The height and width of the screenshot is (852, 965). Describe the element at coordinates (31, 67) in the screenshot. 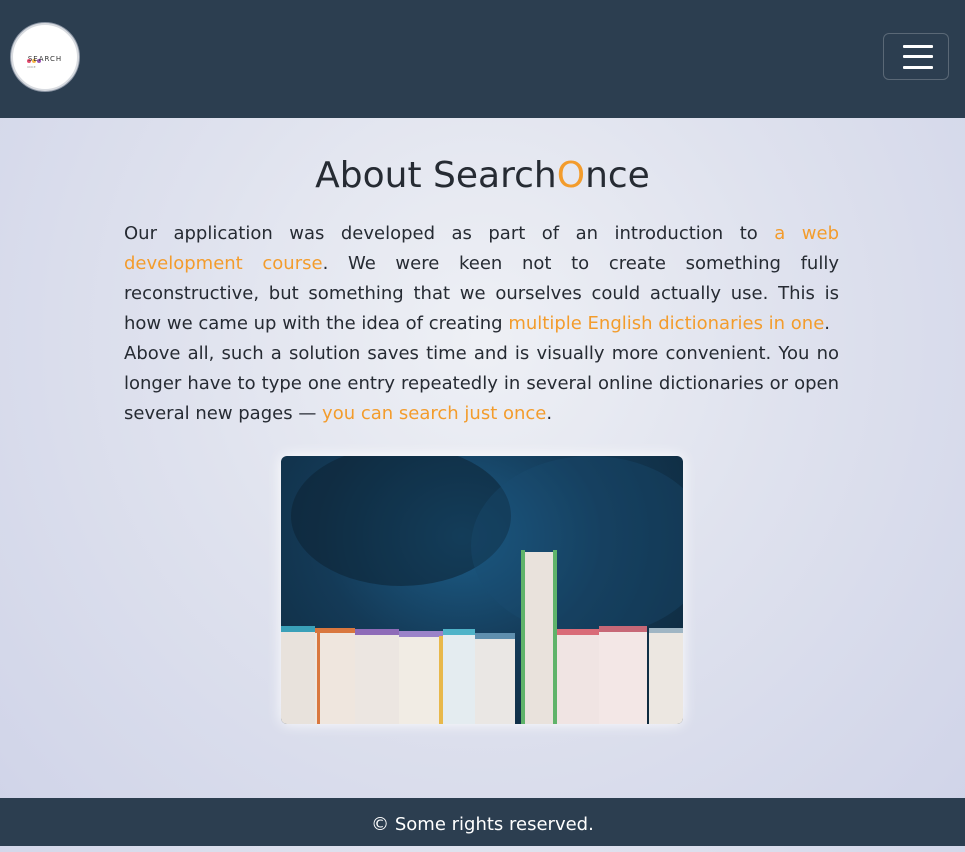

I see `logo-subtext: ONCE` at that location.